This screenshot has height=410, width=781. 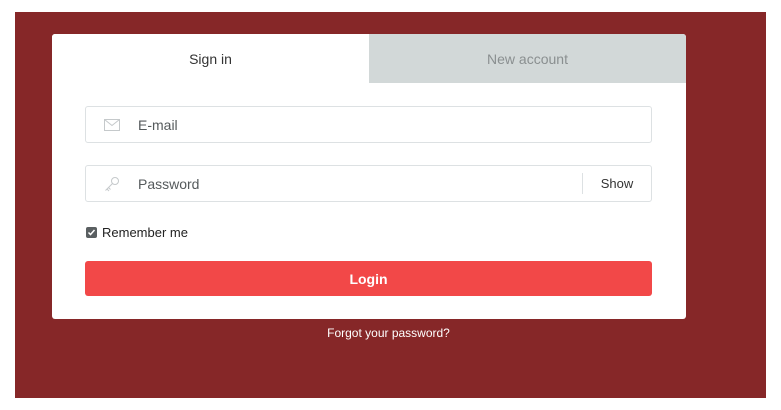 What do you see at coordinates (112, 183) in the screenshot?
I see `key-icon` at bounding box center [112, 183].